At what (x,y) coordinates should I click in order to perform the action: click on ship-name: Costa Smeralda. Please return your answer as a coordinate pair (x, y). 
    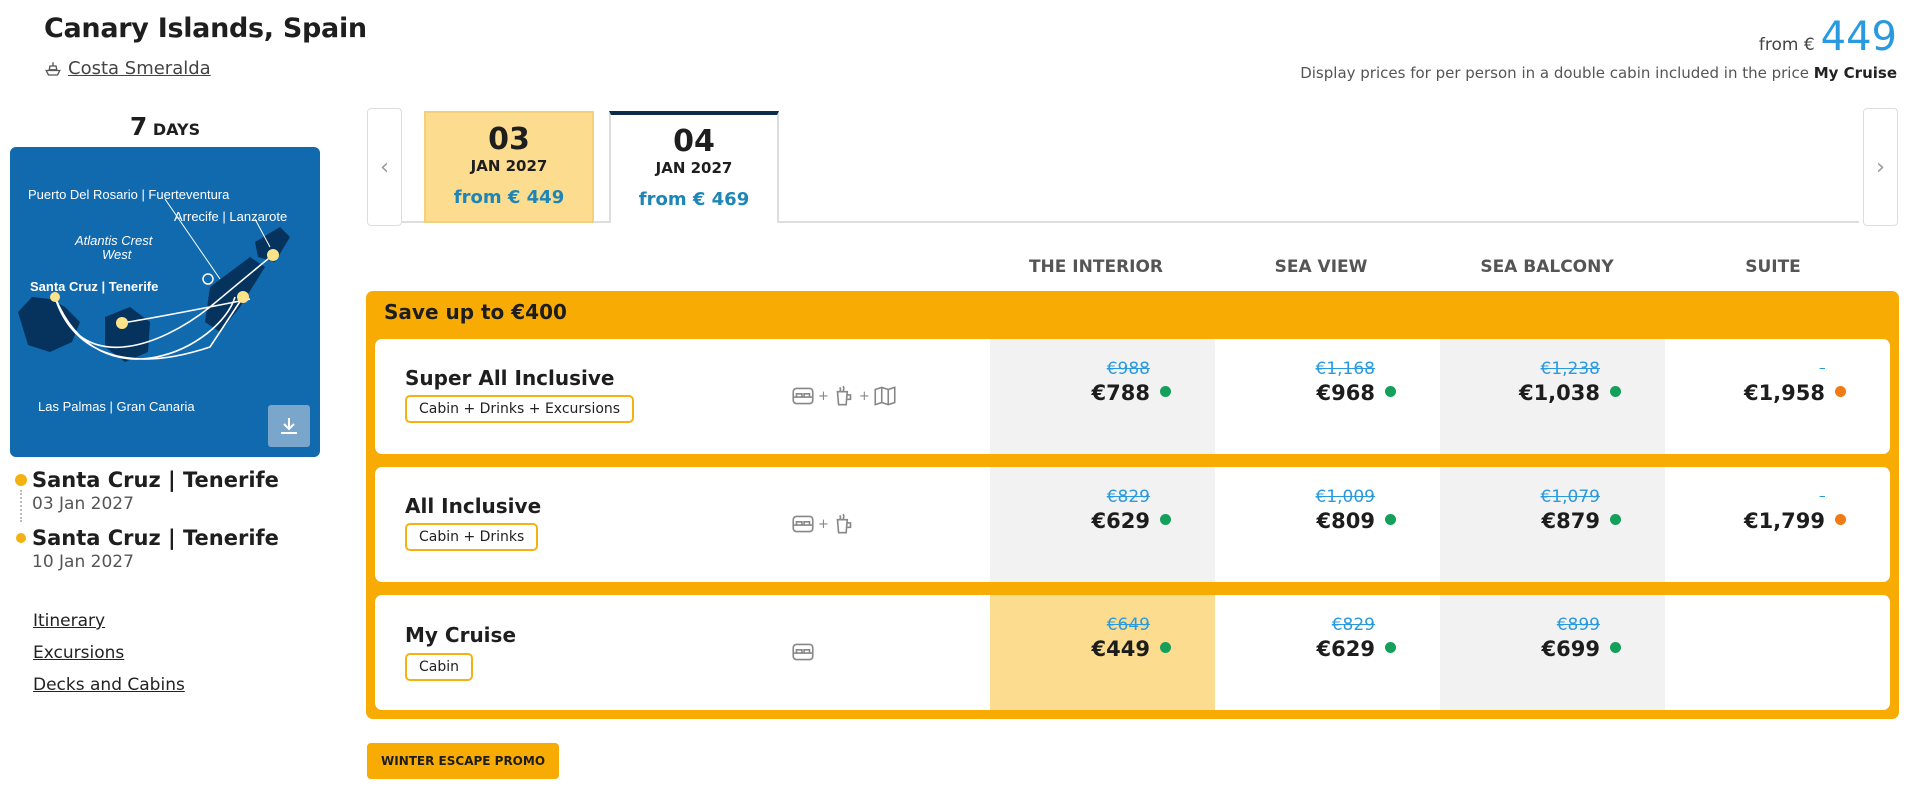
    Looking at the image, I should click on (139, 68).